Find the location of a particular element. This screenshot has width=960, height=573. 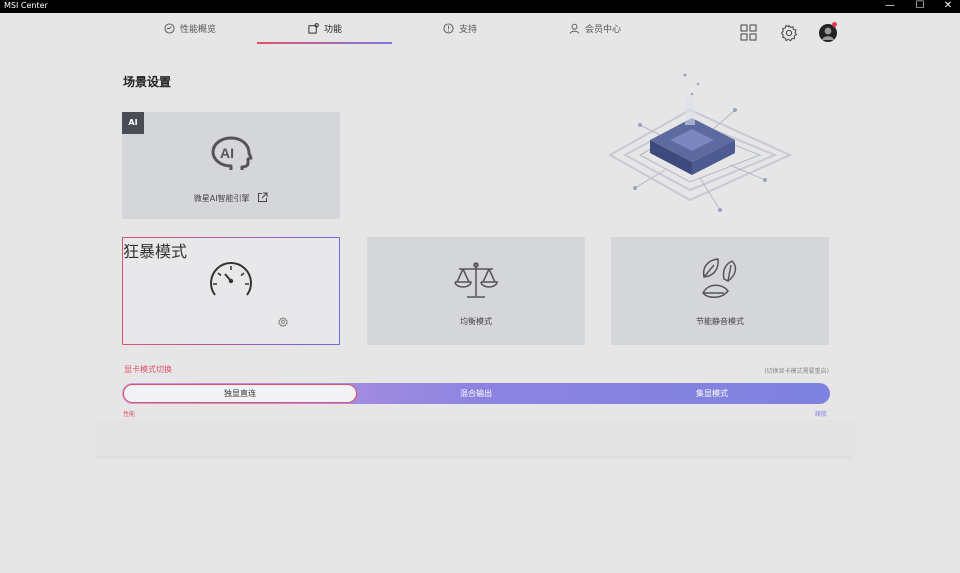

tab-label: 性能概览 is located at coordinates (197, 29).